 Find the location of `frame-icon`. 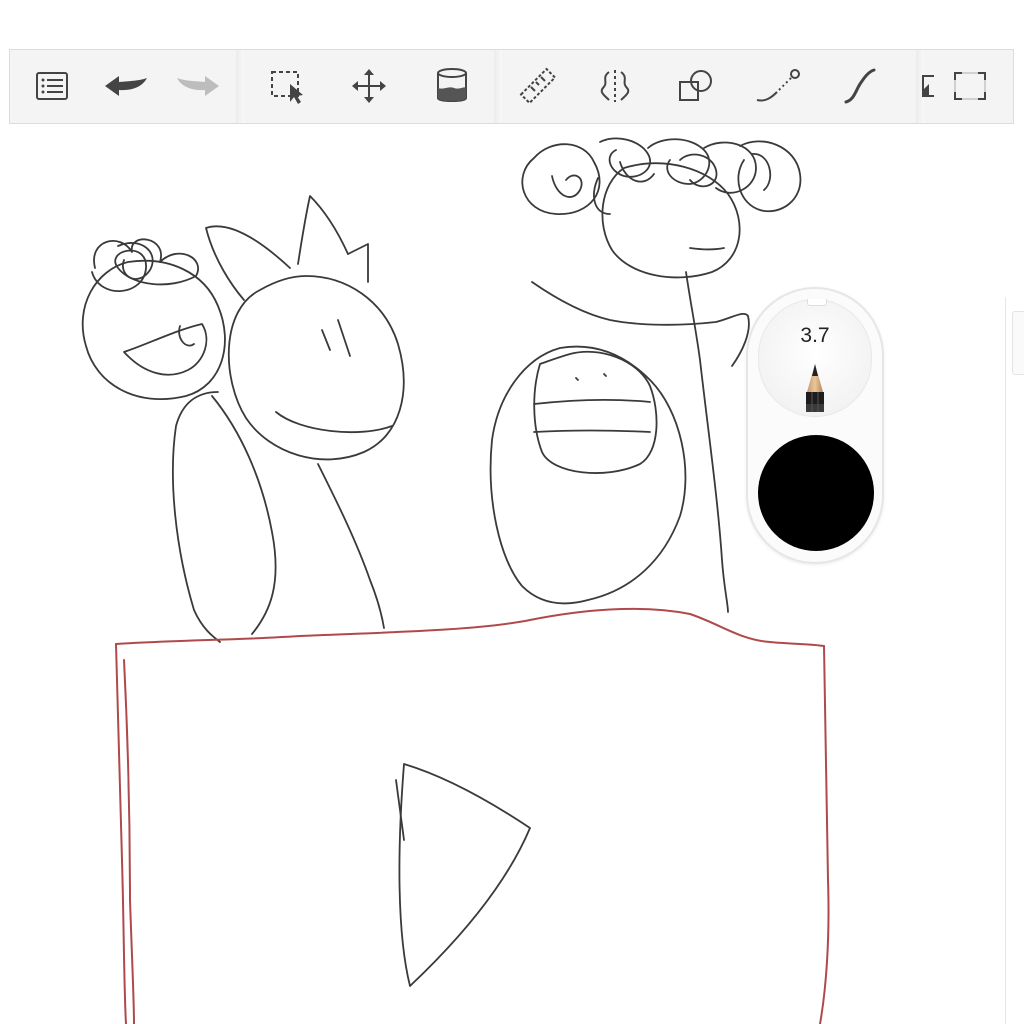

frame-icon is located at coordinates (928, 86).